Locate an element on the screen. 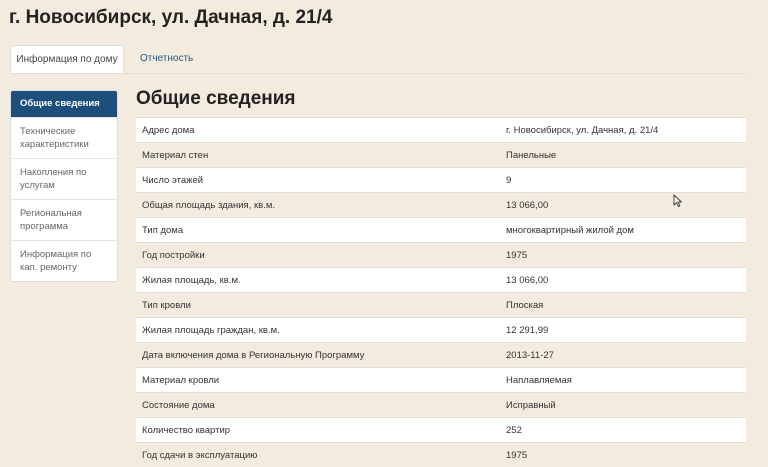 This screenshot has width=768, height=467. sidebar-item-capital-repair-info: Информация по кап. ремонту is located at coordinates (64, 261).